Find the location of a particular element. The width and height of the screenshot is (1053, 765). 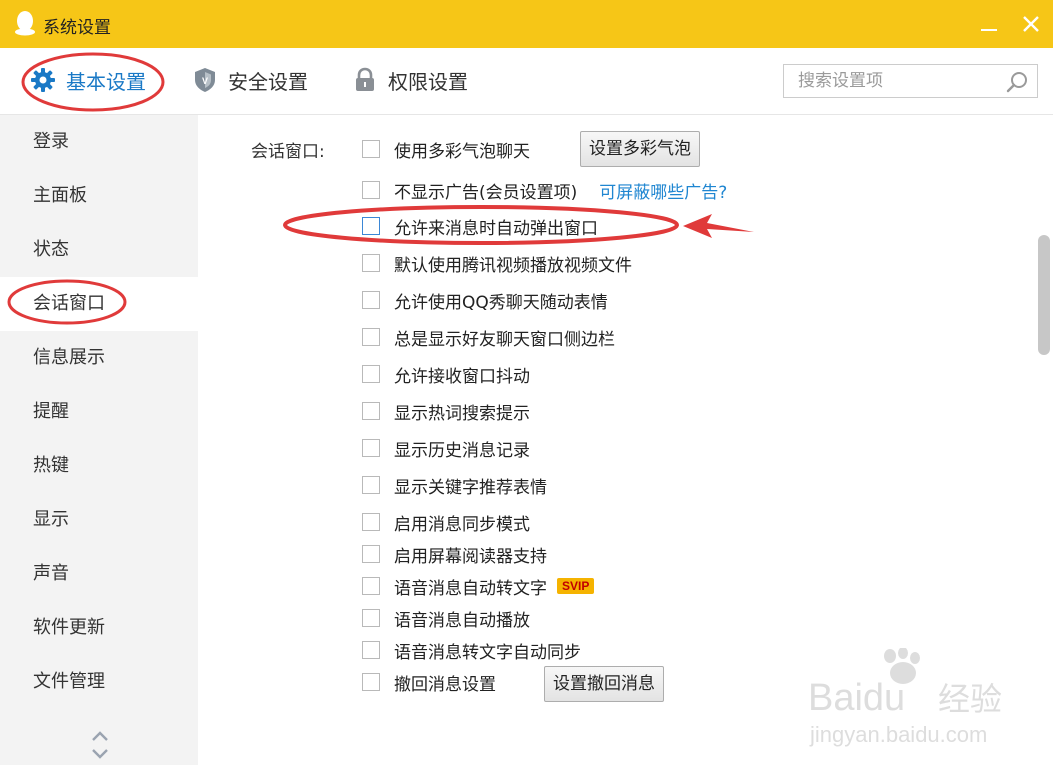

watermark-brand: Baidu is located at coordinates (856, 698).